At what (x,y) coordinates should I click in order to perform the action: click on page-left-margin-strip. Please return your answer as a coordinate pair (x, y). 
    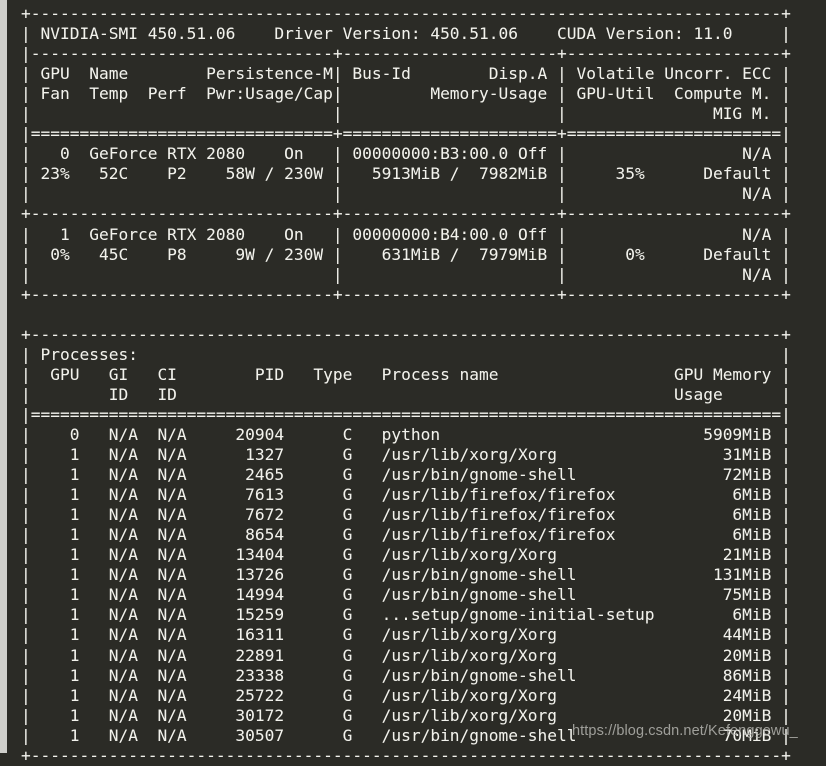
    Looking at the image, I should click on (3, 376).